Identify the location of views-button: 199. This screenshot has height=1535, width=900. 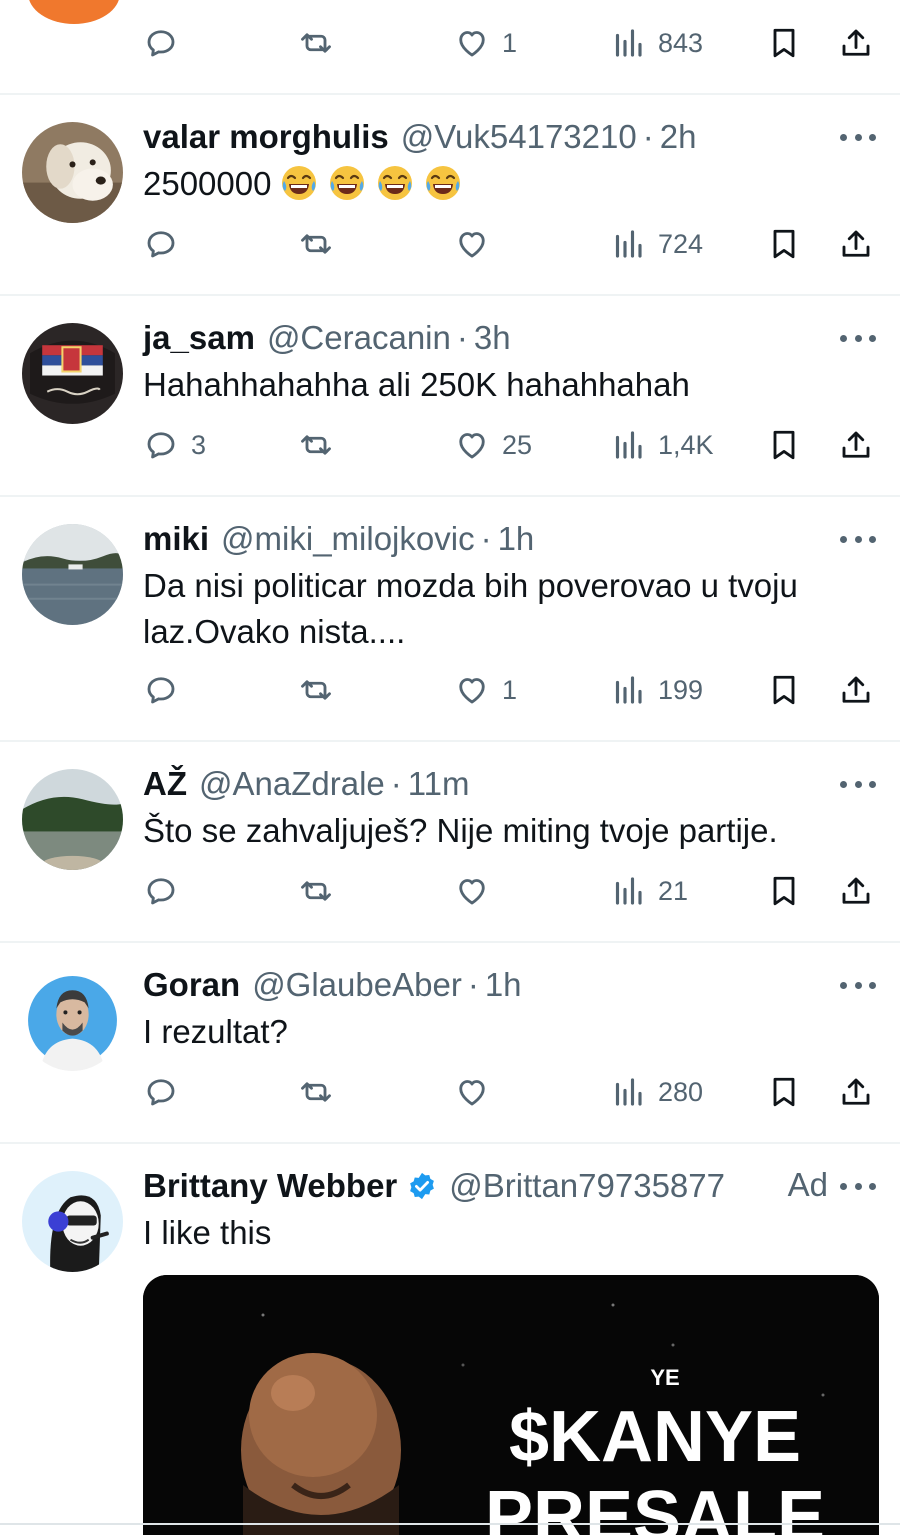
(656, 690).